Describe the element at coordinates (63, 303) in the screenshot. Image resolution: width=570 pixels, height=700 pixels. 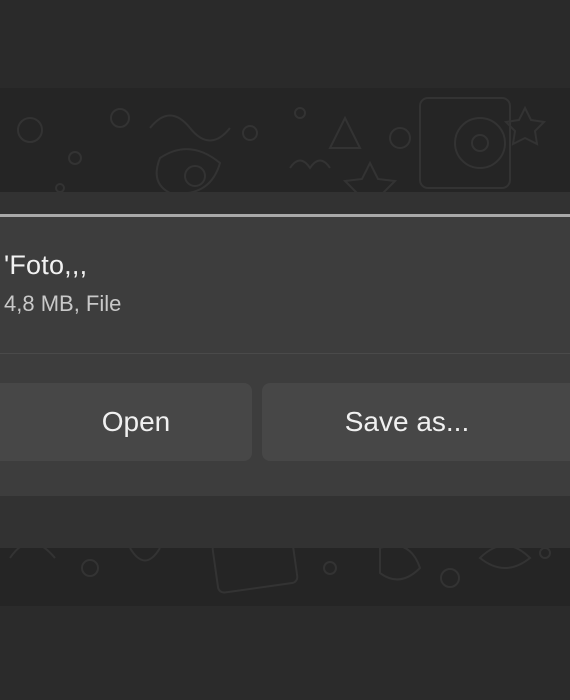
I see `file-size-type: 4,8 MB, File` at that location.